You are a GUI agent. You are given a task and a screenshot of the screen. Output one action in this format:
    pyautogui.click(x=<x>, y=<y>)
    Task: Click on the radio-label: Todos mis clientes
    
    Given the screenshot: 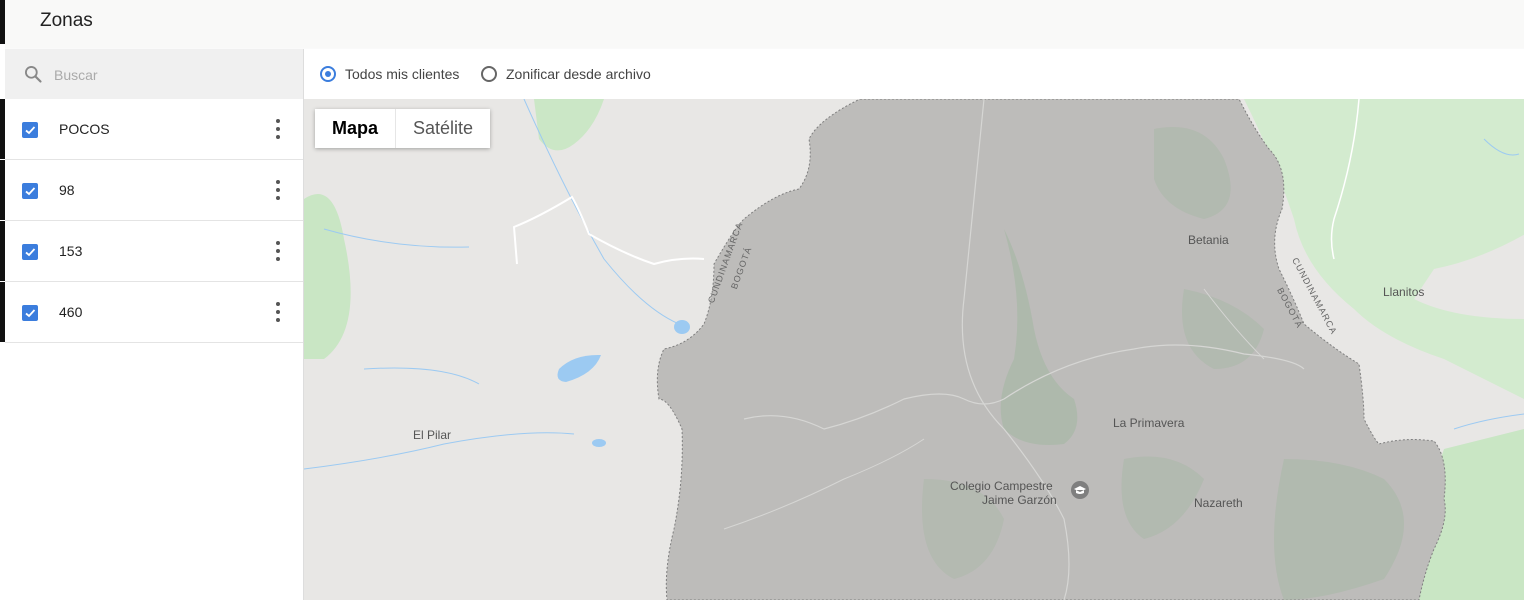 What is the action you would take?
    pyautogui.click(x=402, y=74)
    